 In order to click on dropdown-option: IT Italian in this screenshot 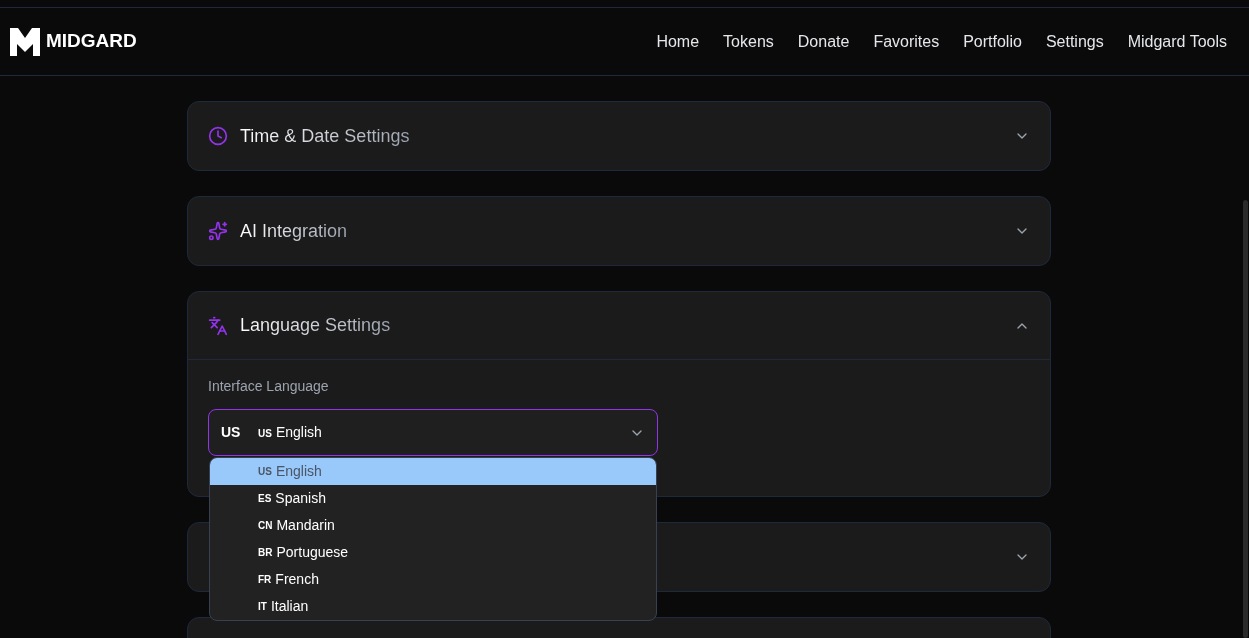, I will do `click(433, 606)`.